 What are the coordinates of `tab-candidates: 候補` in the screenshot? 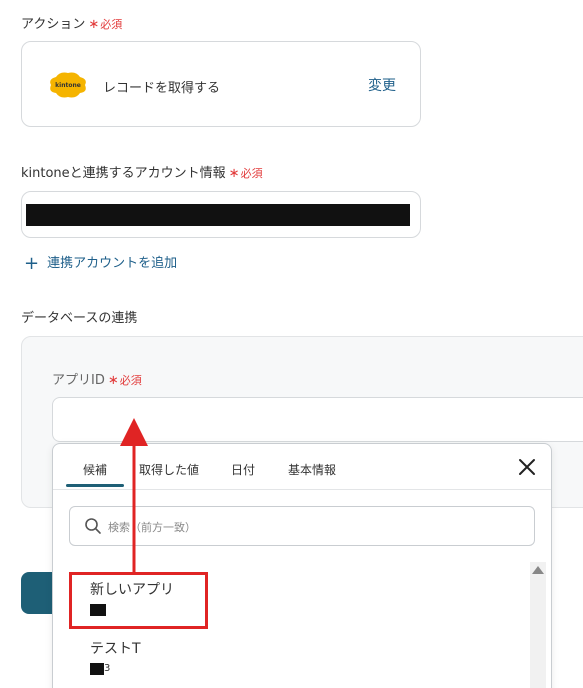 It's located at (95, 469).